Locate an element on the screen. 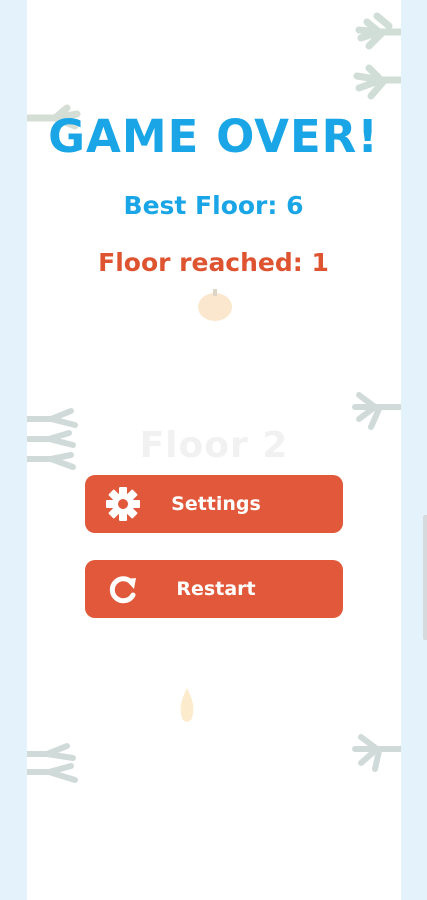 This screenshot has height=900, width=427. zombie-hand-top-right is located at coordinates (378, 31).